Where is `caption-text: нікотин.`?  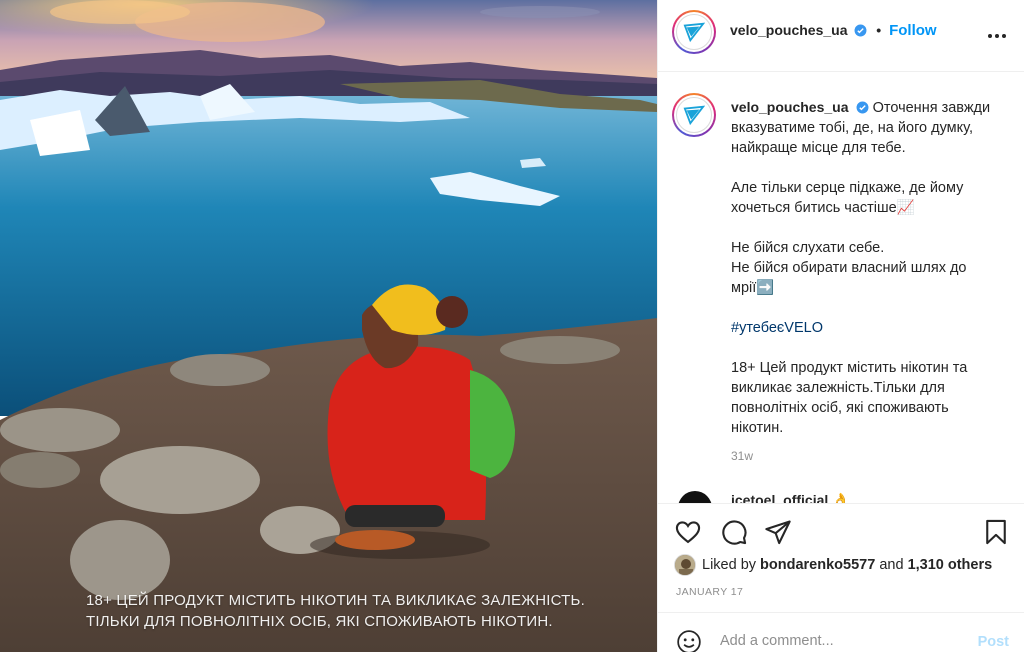 caption-text: нікотин. is located at coordinates (757, 428).